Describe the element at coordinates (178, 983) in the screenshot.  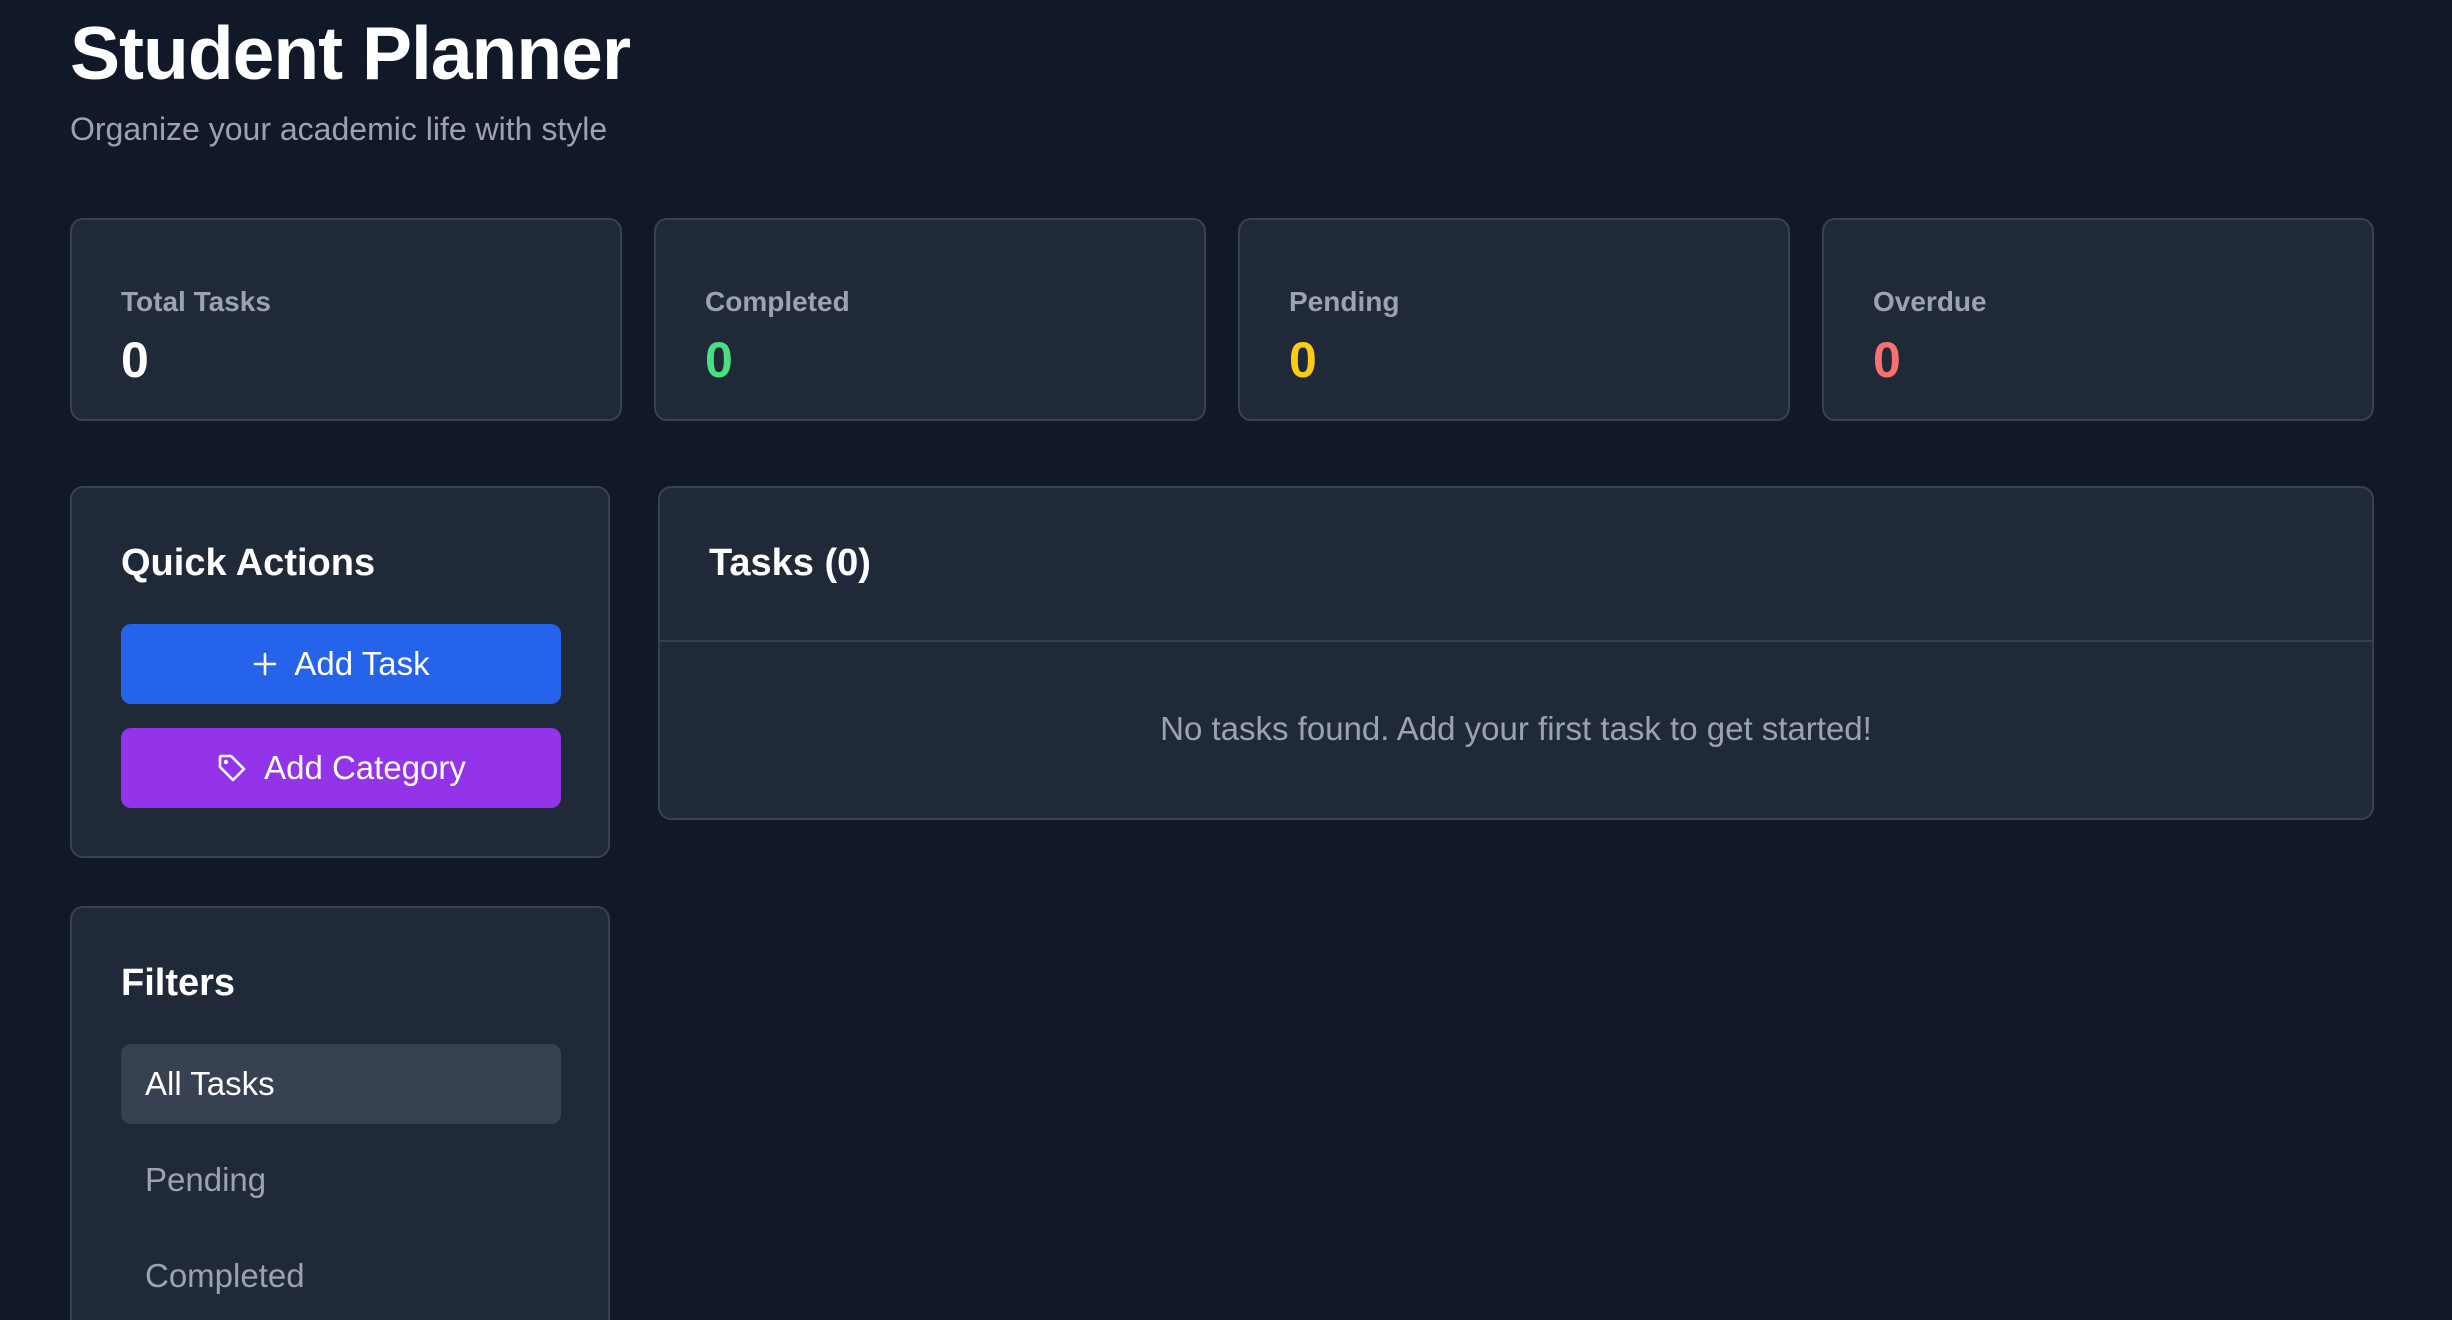
I see `filters-title: Filters` at that location.